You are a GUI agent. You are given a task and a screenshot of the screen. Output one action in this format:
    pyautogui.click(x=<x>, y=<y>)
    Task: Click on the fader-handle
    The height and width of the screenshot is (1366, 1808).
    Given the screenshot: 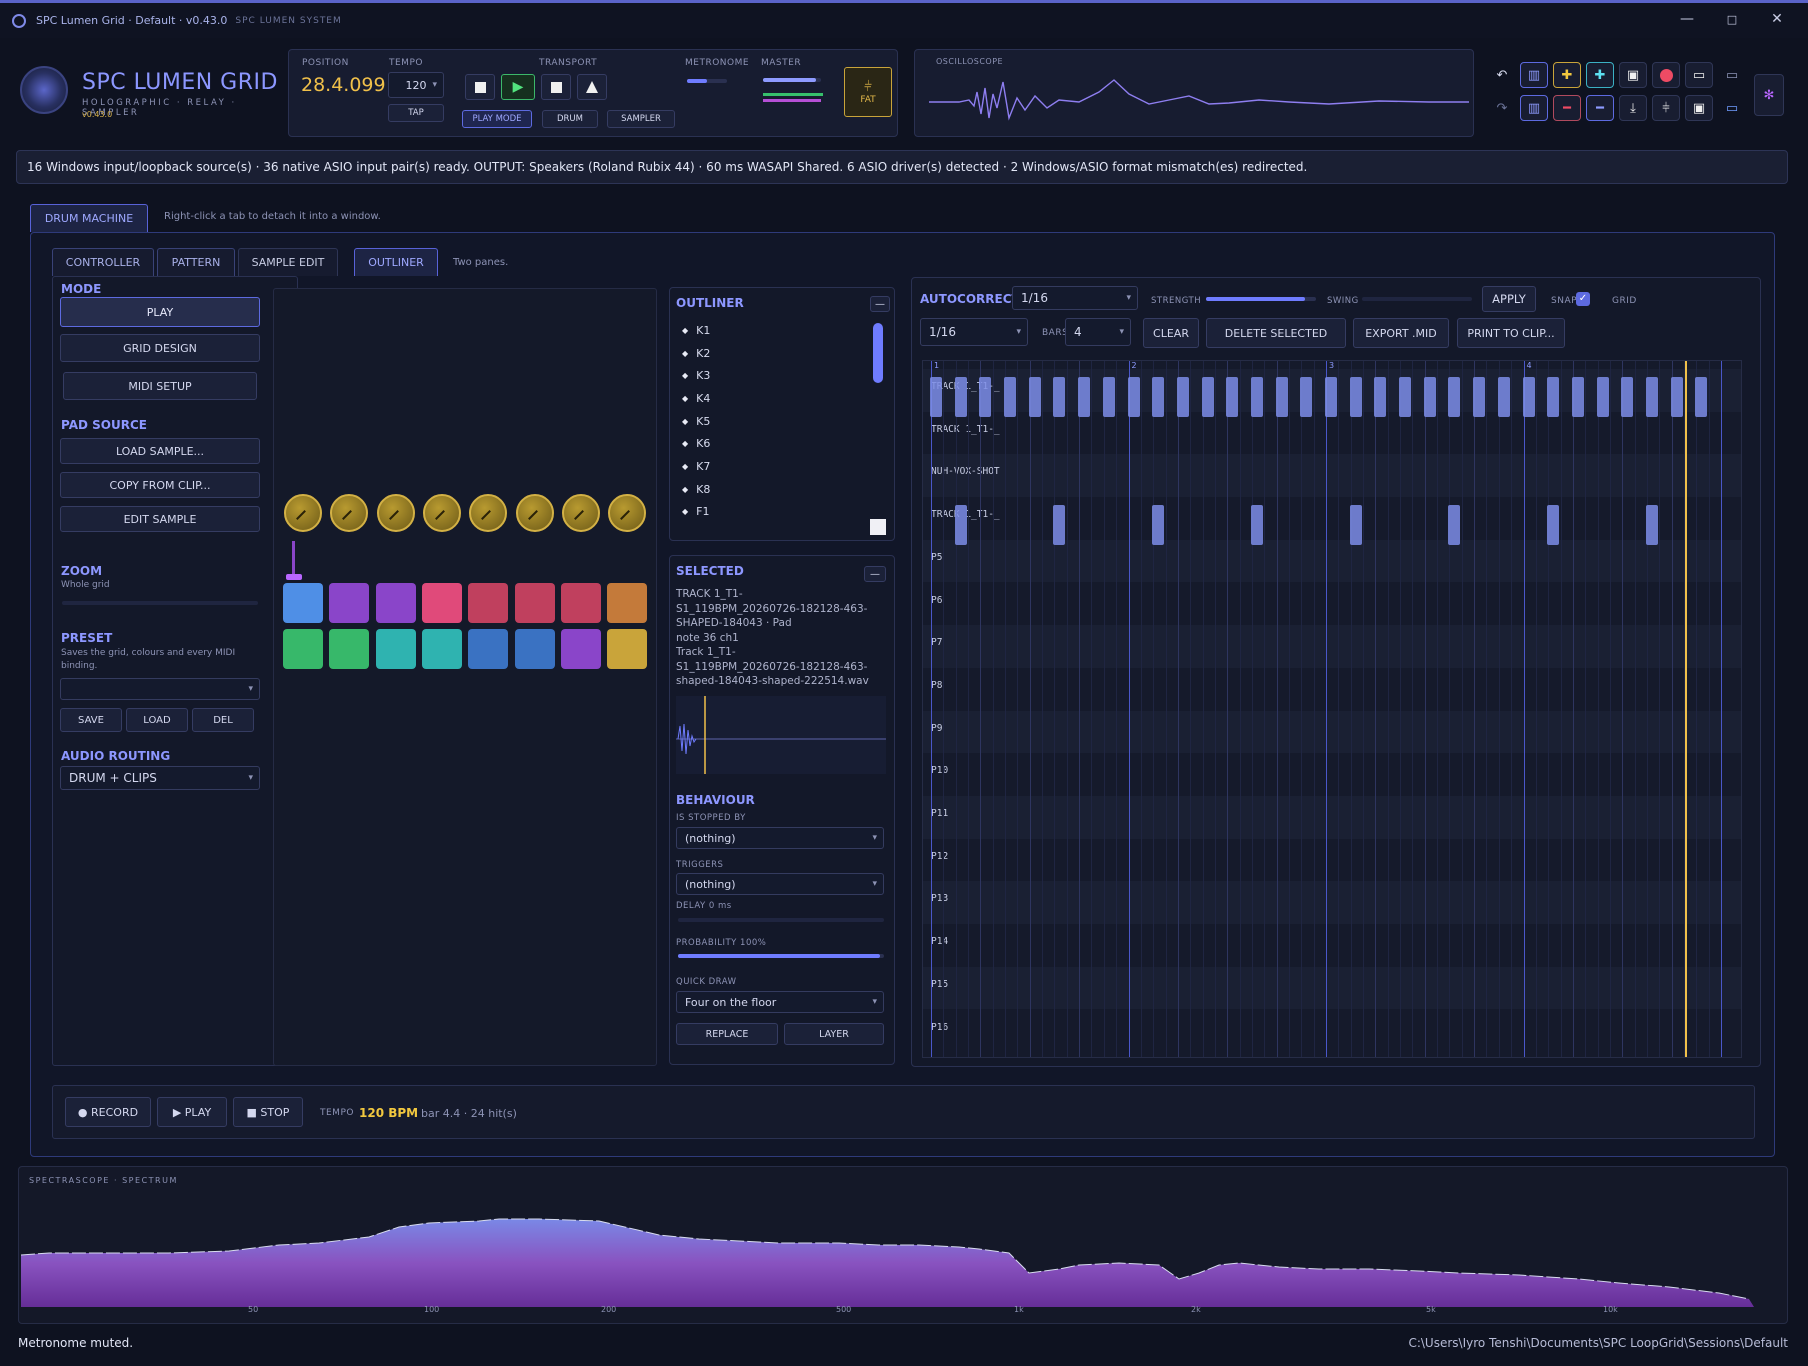 What is the action you would take?
    pyautogui.click(x=294, y=577)
    